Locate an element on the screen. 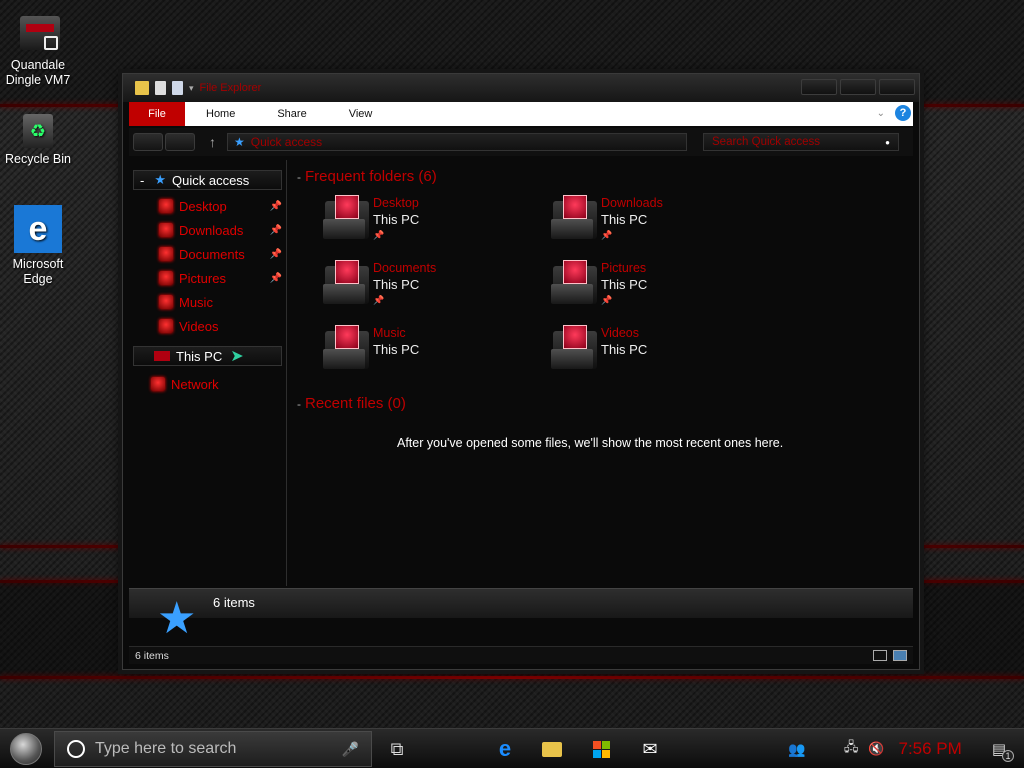 The width and height of the screenshot is (1024, 768). nav-item-documents: Documents 📌 is located at coordinates (207, 254).